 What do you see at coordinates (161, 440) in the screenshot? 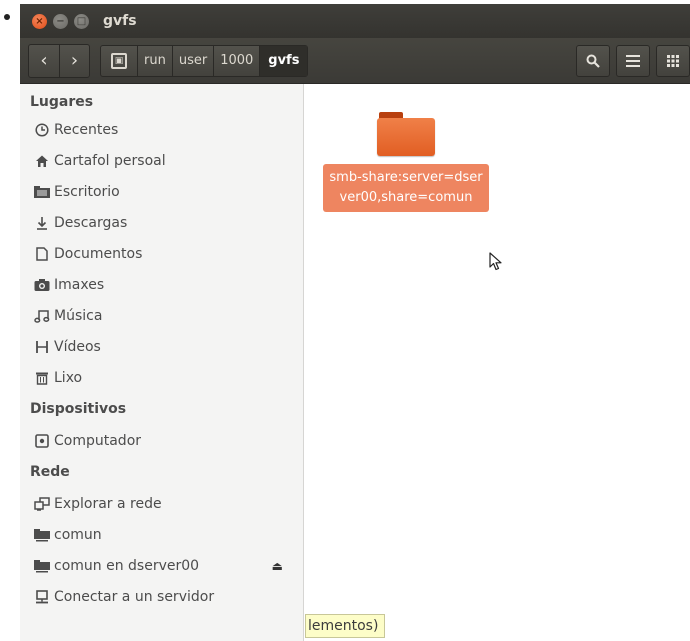
I see `sidebar-item-computador: Computador` at bounding box center [161, 440].